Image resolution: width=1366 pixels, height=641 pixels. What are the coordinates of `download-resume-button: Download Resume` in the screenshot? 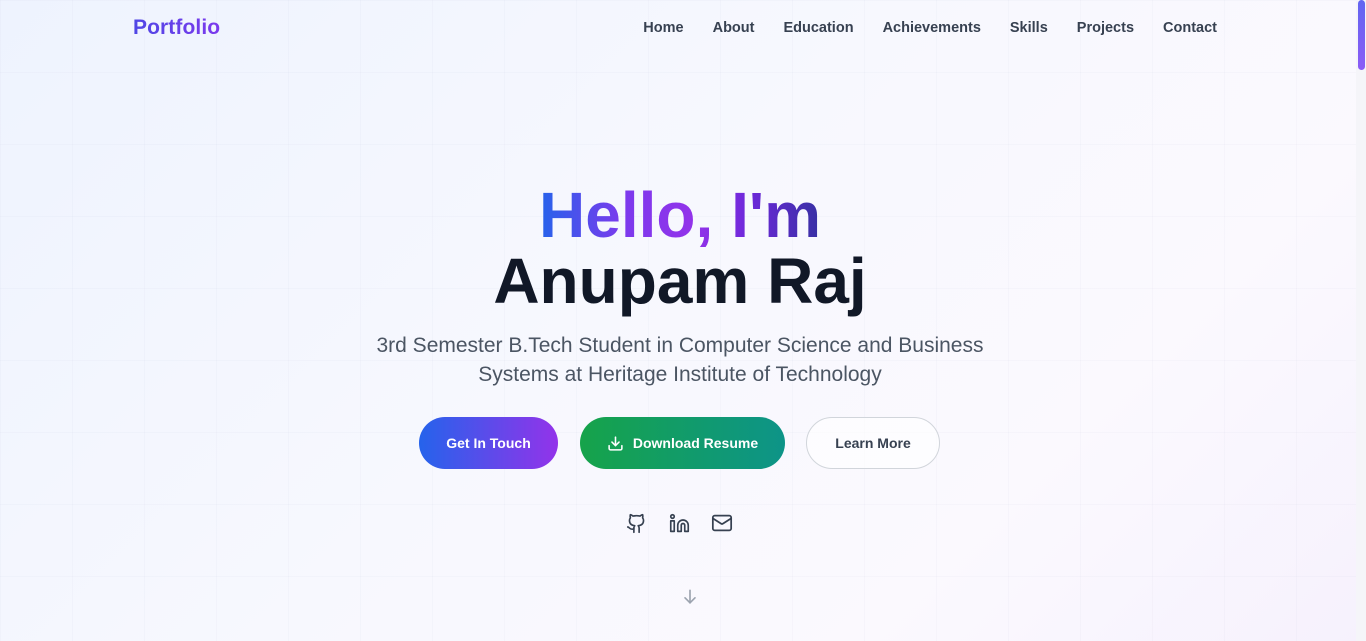 It's located at (682, 443).